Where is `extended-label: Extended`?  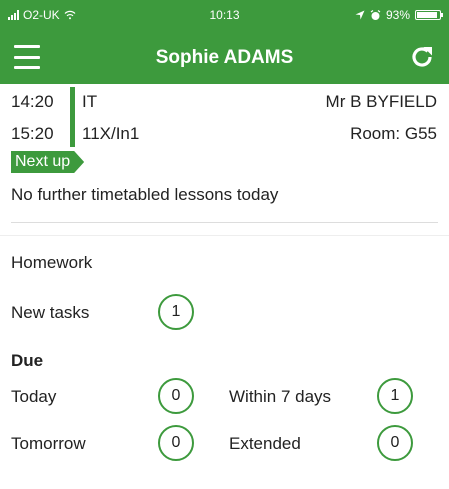
extended-label: Extended is located at coordinates (265, 443).